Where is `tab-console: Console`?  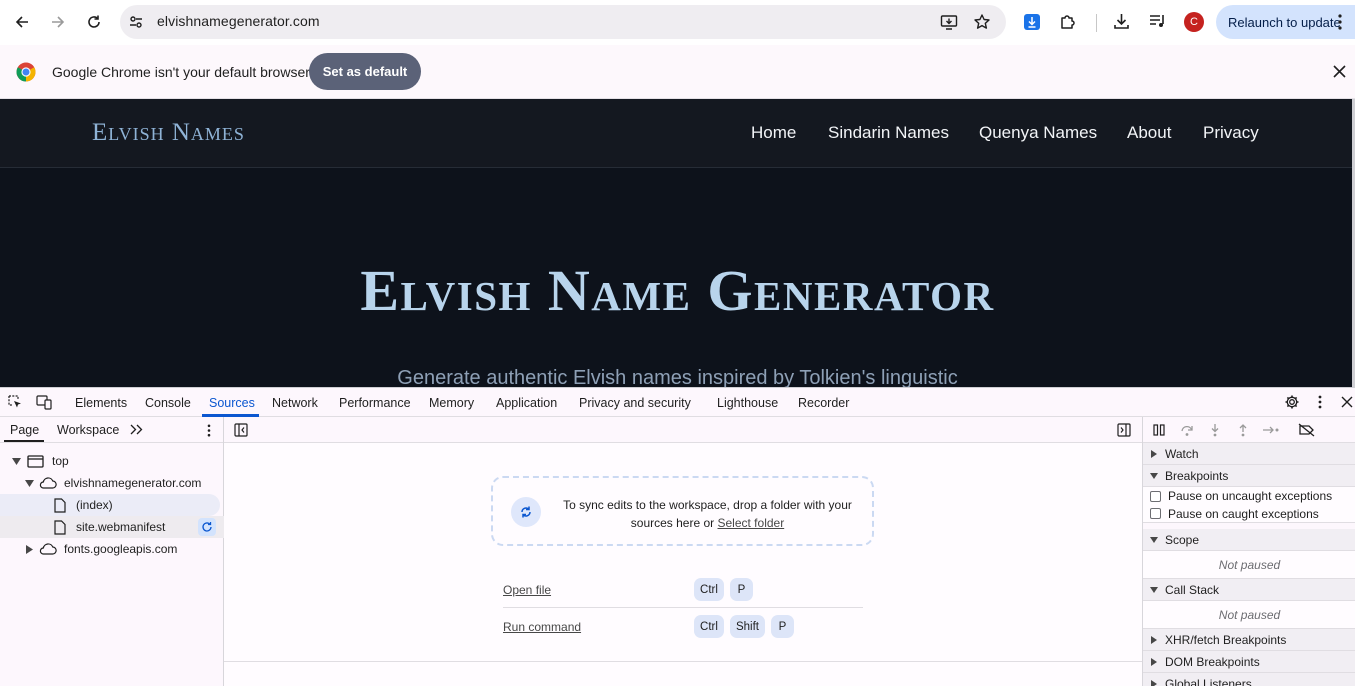
tab-console: Console is located at coordinates (168, 403).